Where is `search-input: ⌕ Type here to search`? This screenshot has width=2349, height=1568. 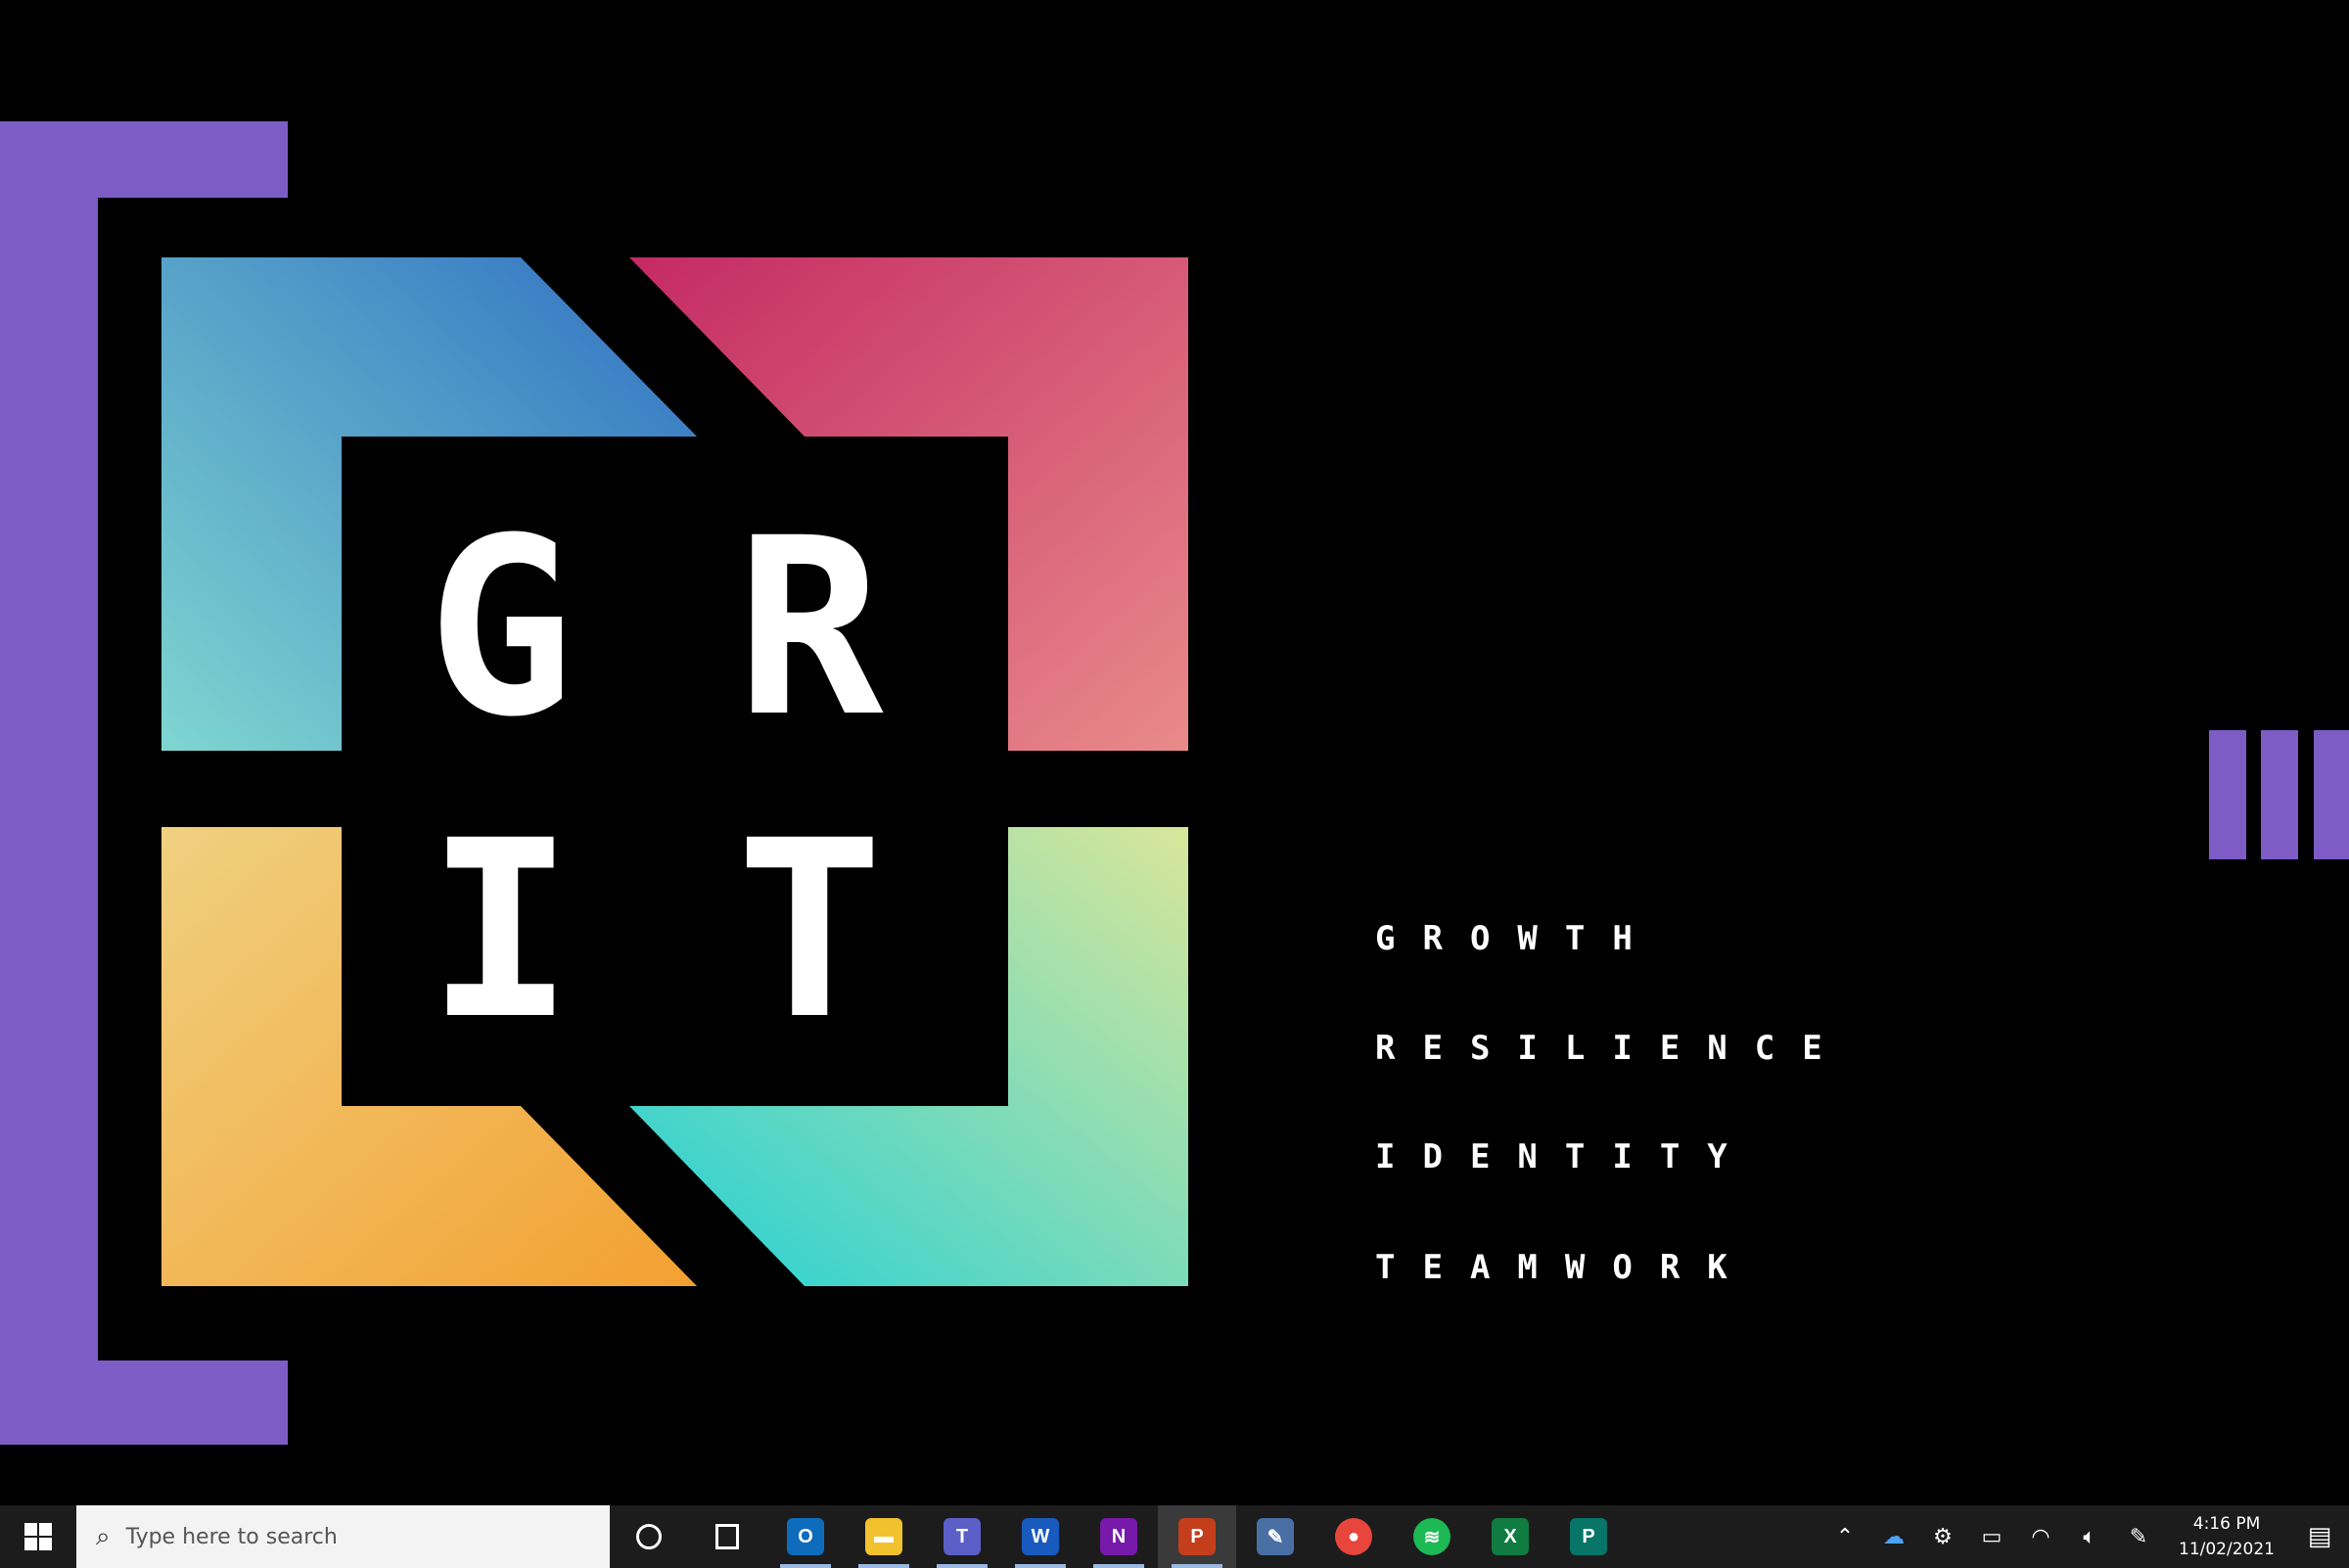
search-input: ⌕ Type here to search is located at coordinates (343, 1536).